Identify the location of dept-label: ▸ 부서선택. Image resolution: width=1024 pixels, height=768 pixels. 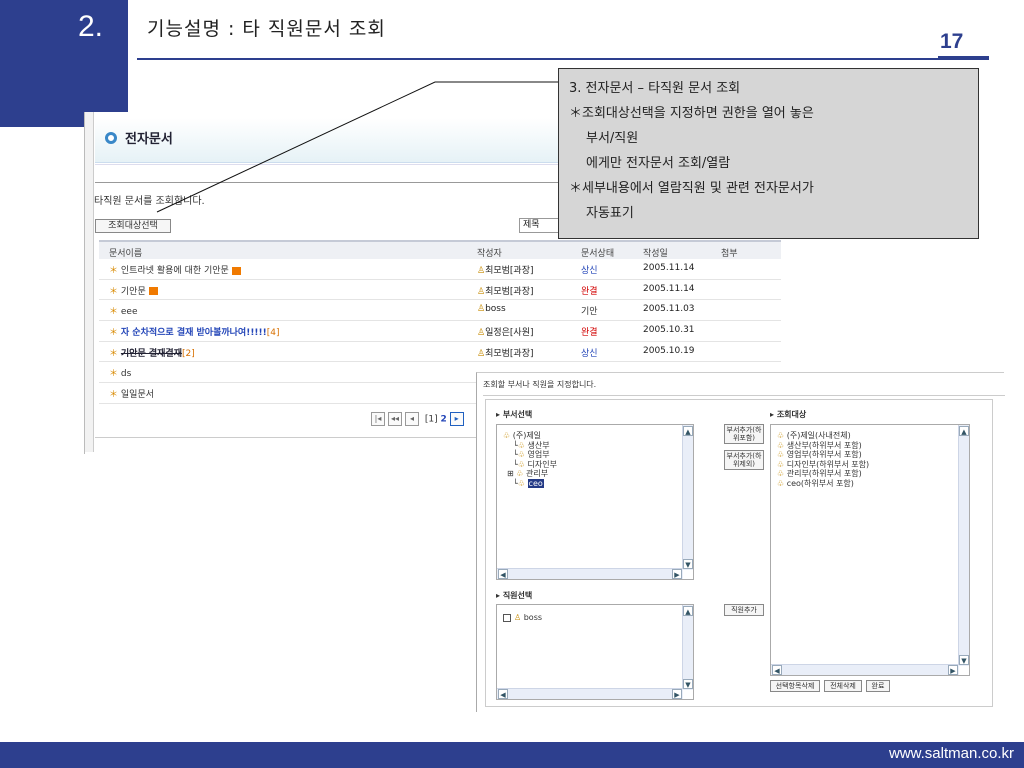
(514, 414).